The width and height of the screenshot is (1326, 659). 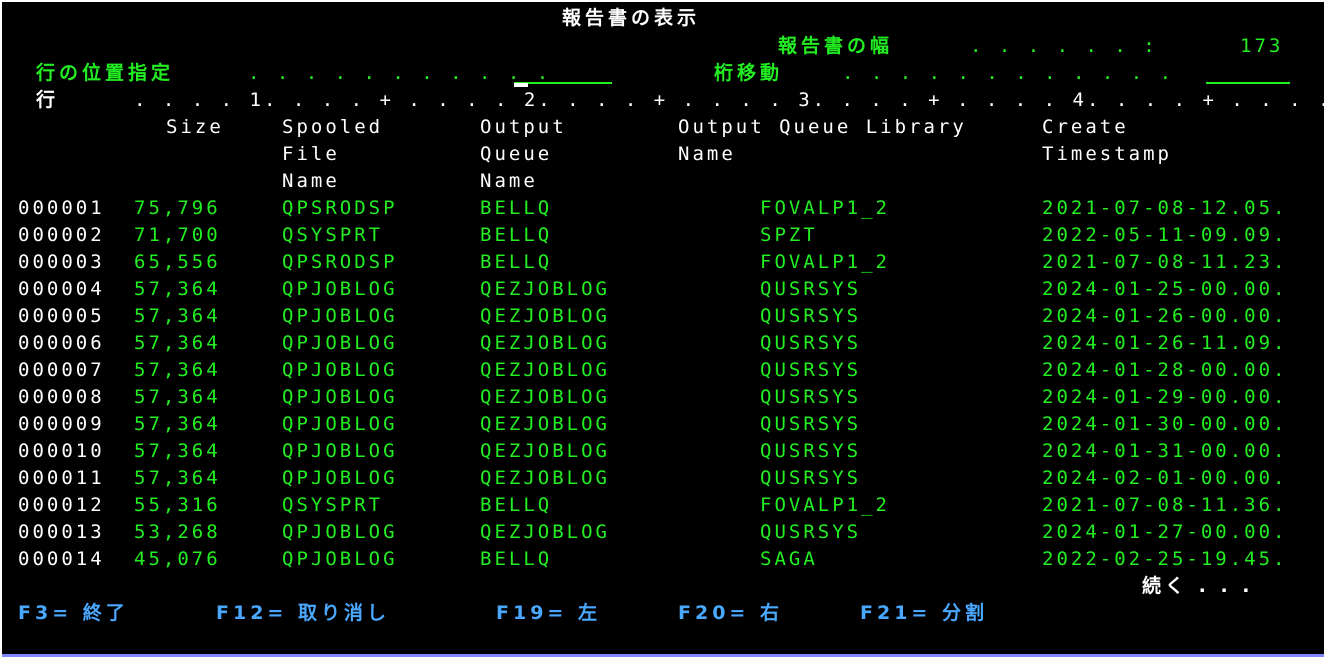 What do you see at coordinates (1085, 127) in the screenshot?
I see `header-create-1: Create` at bounding box center [1085, 127].